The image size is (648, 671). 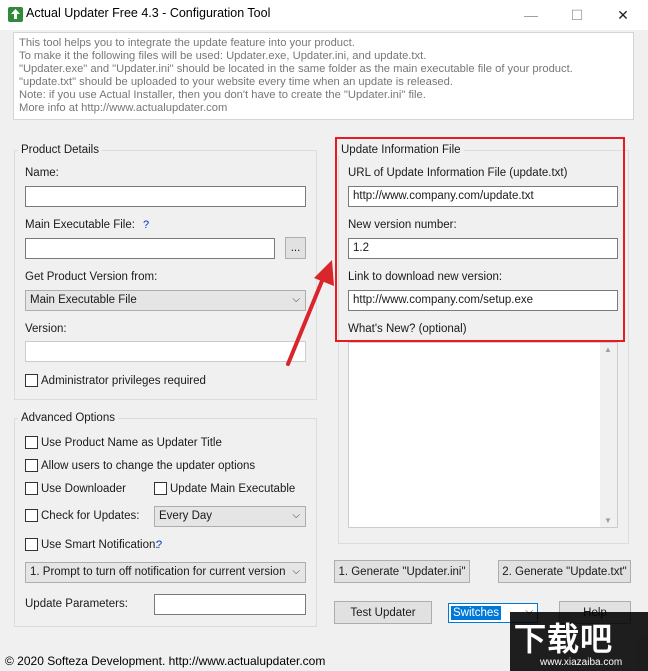 I want to click on admin-privileges-label: Administrator privileges required, so click(x=123, y=380).